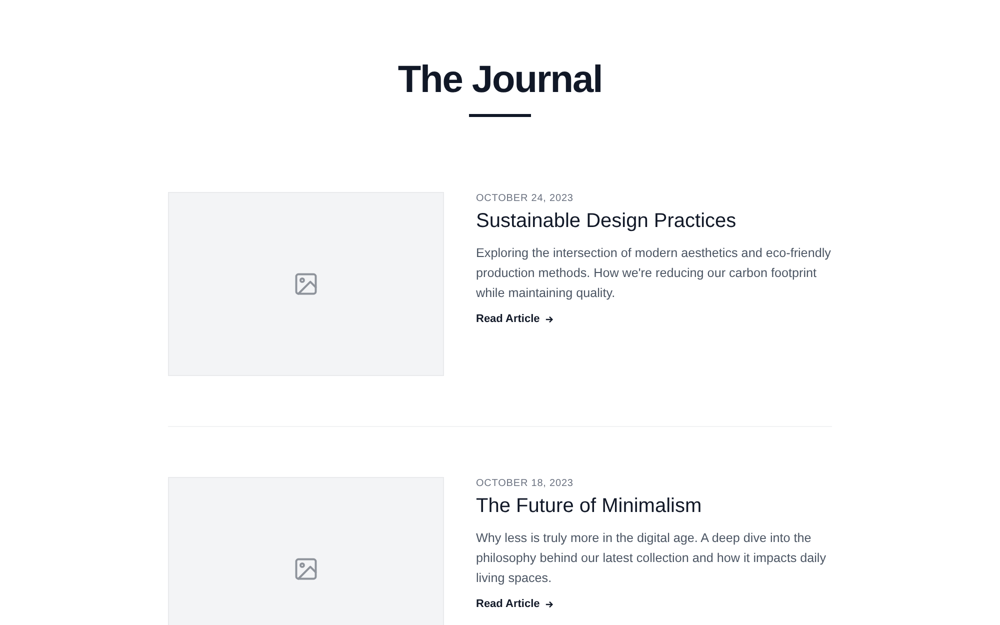 The height and width of the screenshot is (625, 1000). What do you see at coordinates (525, 483) in the screenshot?
I see `article-date: OCTOBER 18, 2023` at bounding box center [525, 483].